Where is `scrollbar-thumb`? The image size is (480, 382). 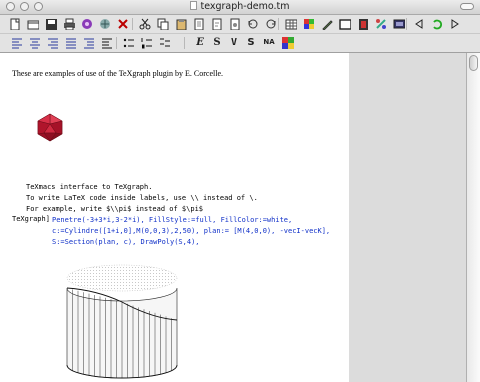
scrollbar-thumb is located at coordinates (473, 63).